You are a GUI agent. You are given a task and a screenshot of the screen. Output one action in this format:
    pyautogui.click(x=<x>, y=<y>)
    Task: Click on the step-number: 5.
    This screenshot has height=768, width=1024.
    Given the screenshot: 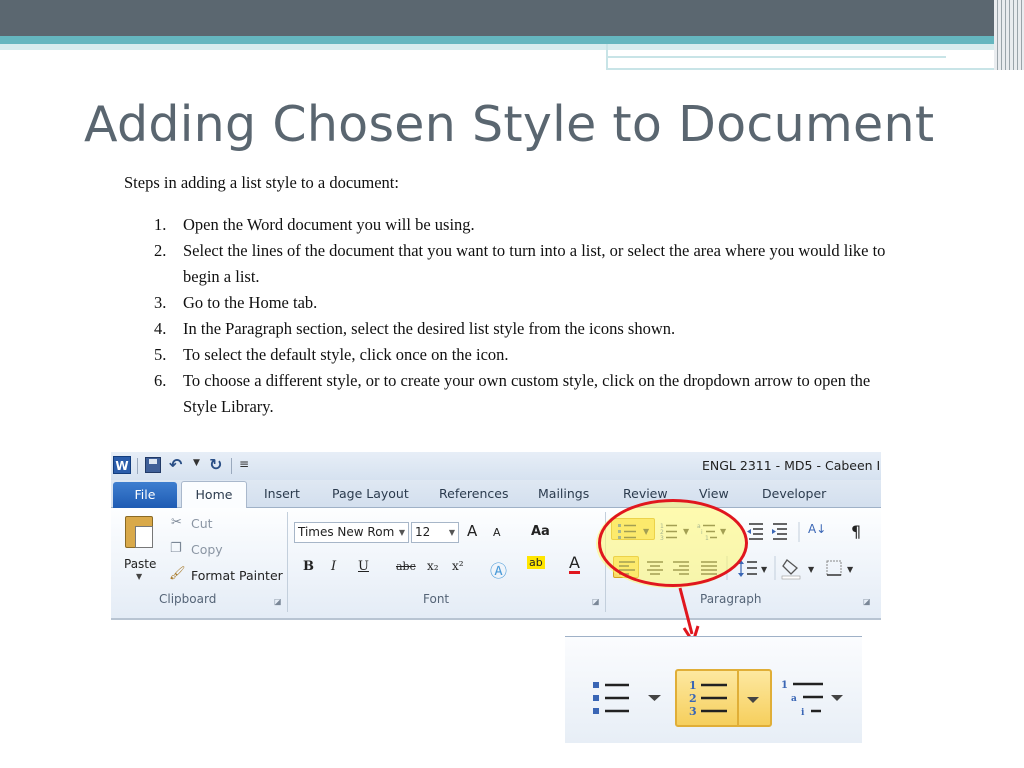 What is the action you would take?
    pyautogui.click(x=160, y=354)
    